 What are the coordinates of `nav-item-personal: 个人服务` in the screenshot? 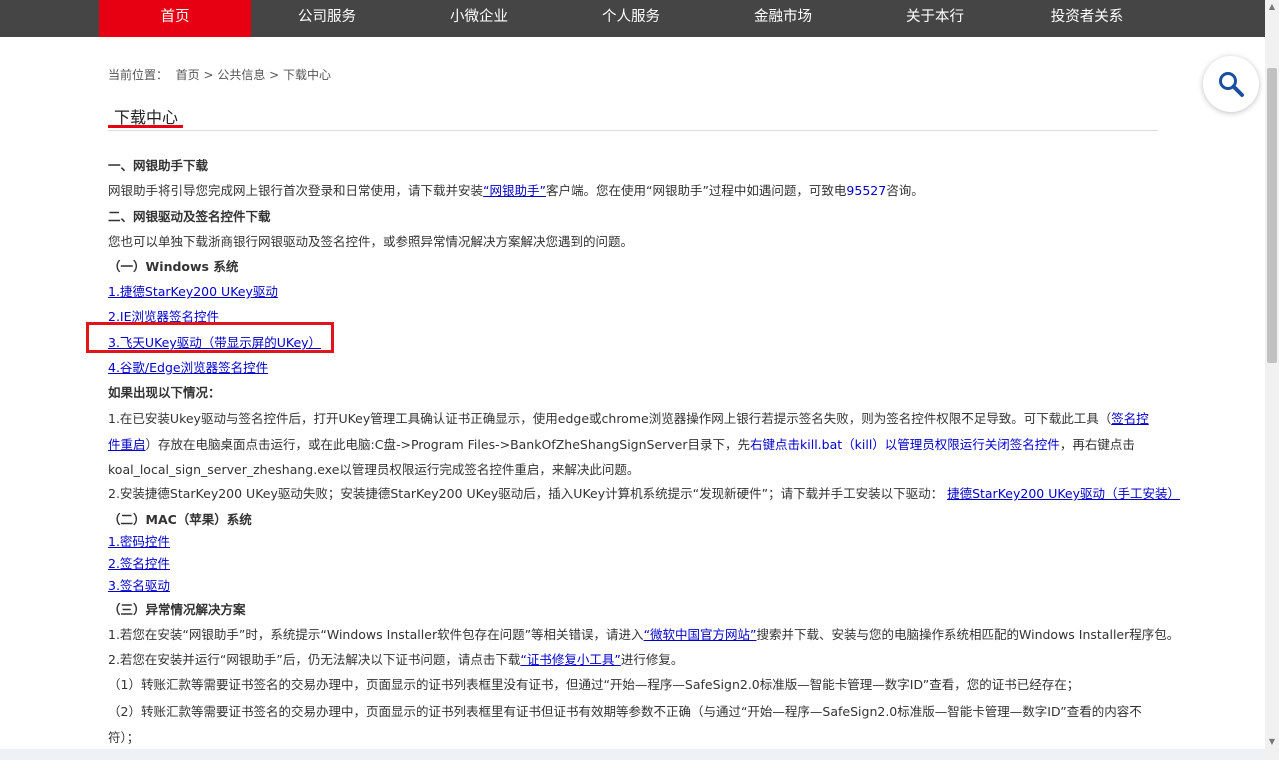 It's located at (631, 18).